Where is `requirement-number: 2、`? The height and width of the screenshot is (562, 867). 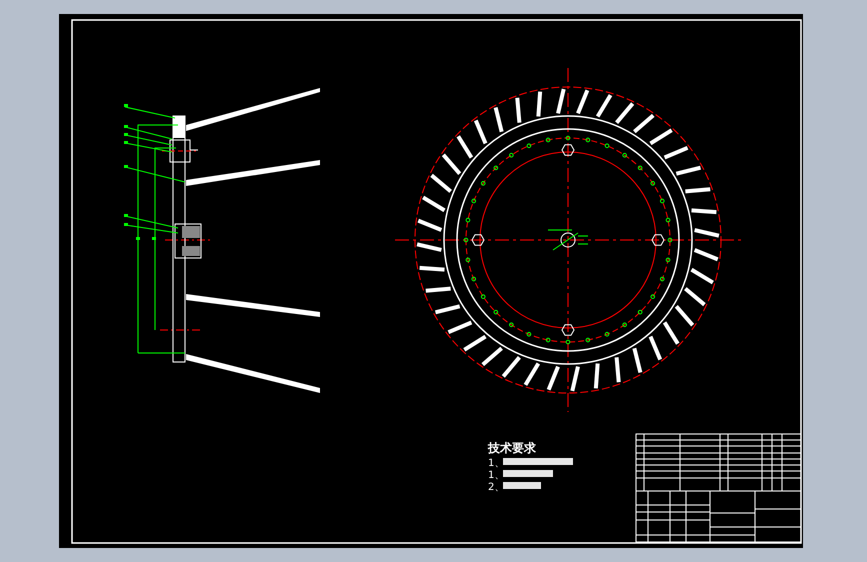
requirement-number: 2、 is located at coordinates (496, 487).